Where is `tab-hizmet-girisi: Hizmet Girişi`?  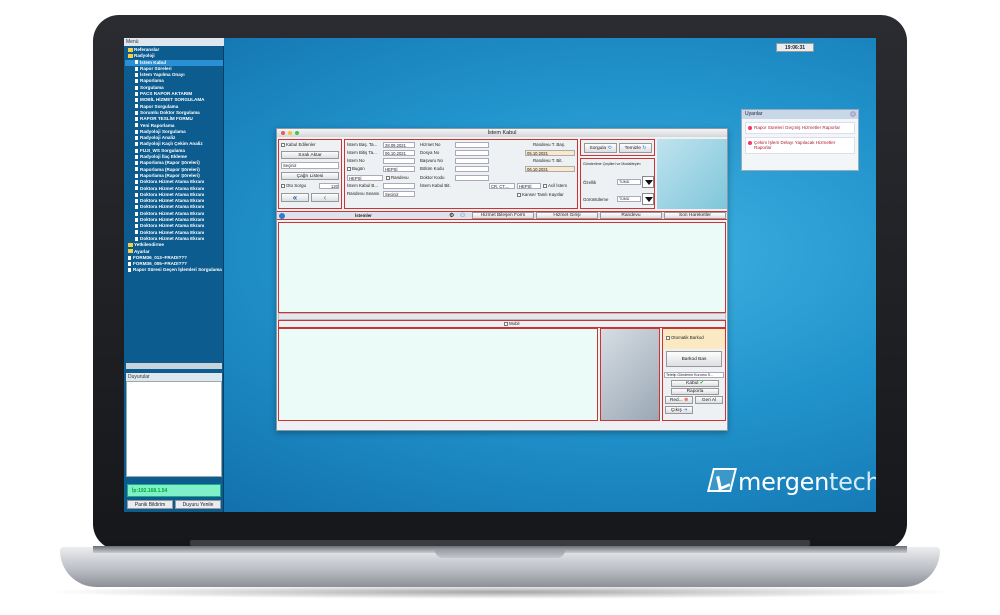
tab-hizmet-girisi: Hizmet Girişi is located at coordinates (567, 215).